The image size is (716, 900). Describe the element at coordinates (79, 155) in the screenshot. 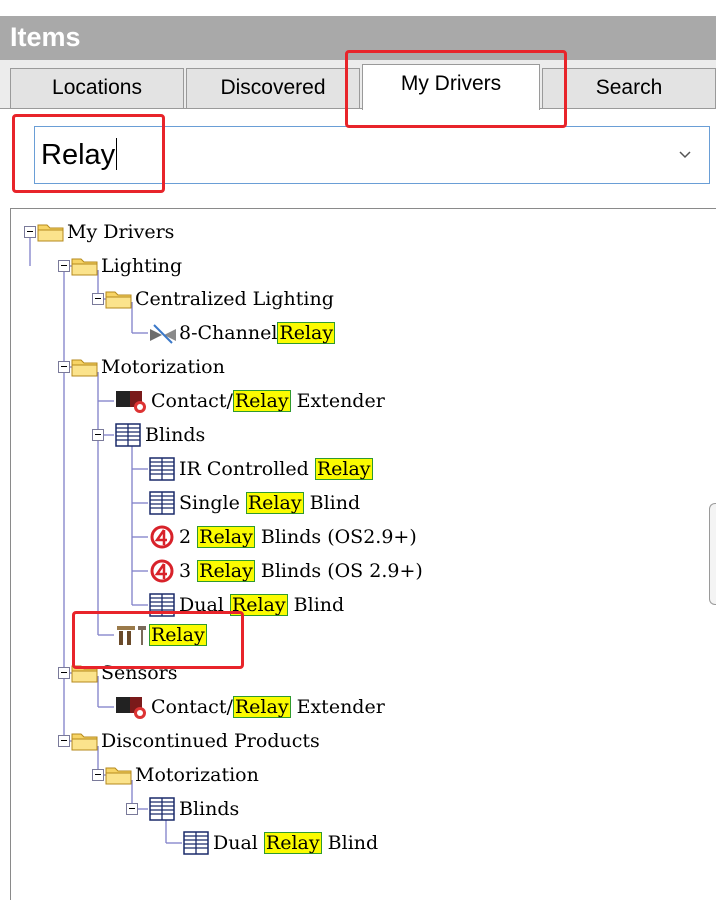

I see `search-input: Relay` at that location.